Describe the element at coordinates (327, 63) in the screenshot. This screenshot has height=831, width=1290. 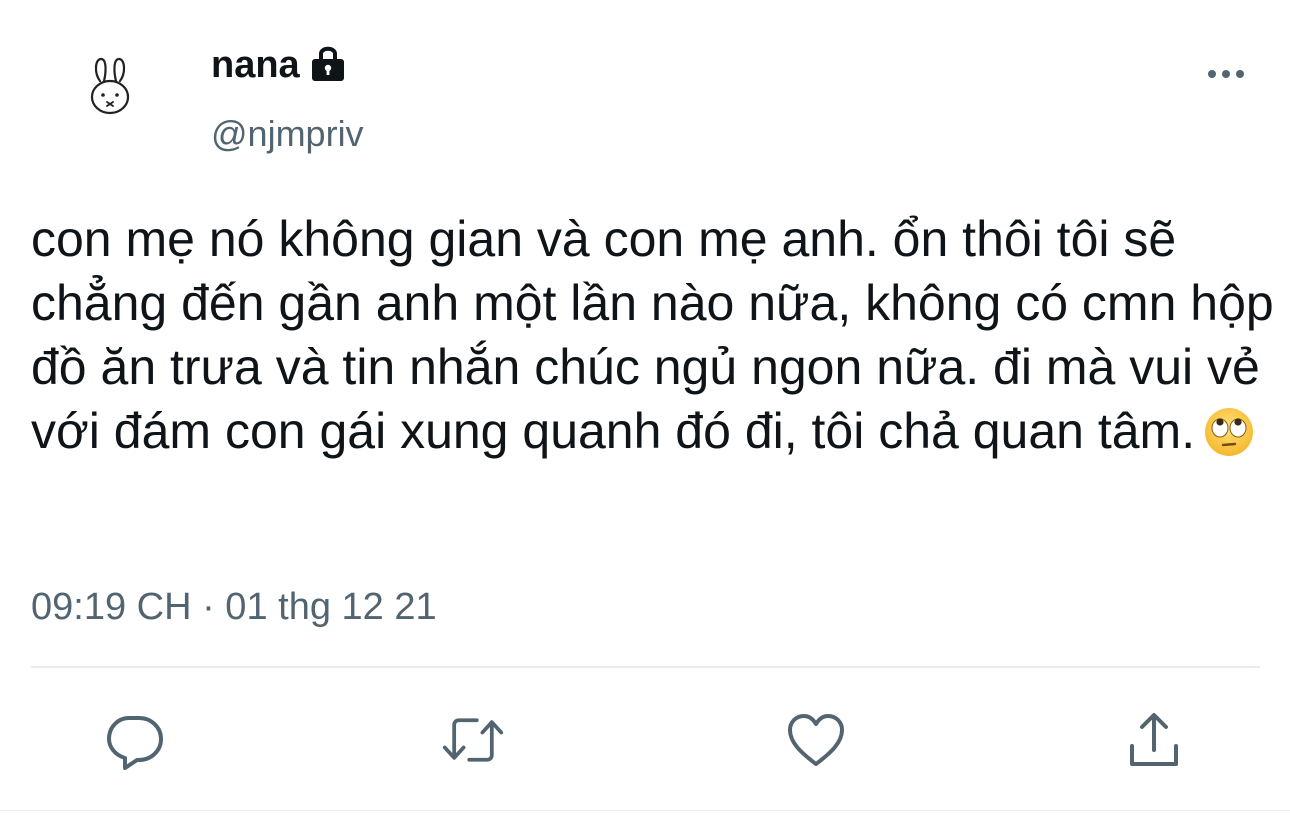
I see `lock-icon` at that location.